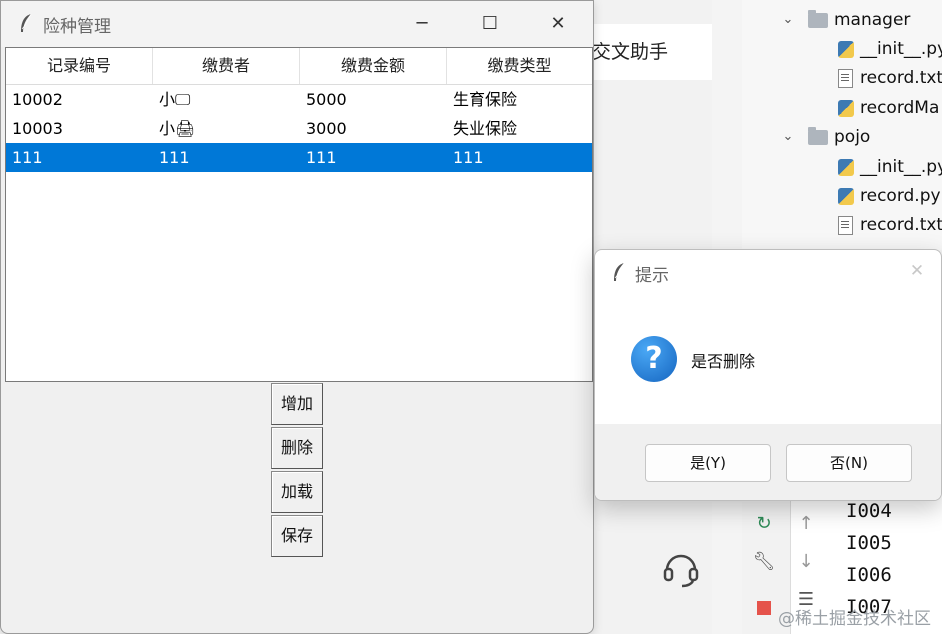  I want to click on tree-item-file: record.py, so click(842, 196).